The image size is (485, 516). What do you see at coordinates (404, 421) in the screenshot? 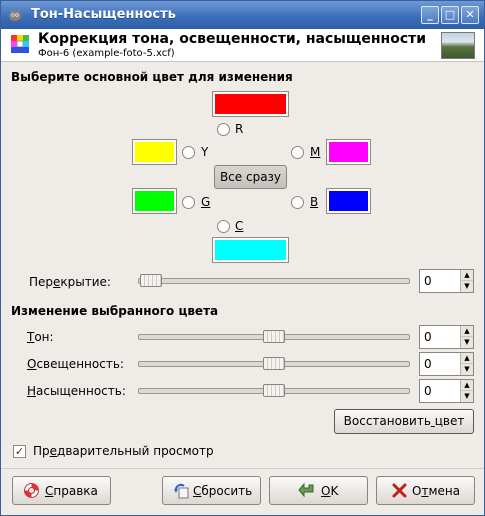
I see `restore-color-button: Восстановить цвет` at bounding box center [404, 421].